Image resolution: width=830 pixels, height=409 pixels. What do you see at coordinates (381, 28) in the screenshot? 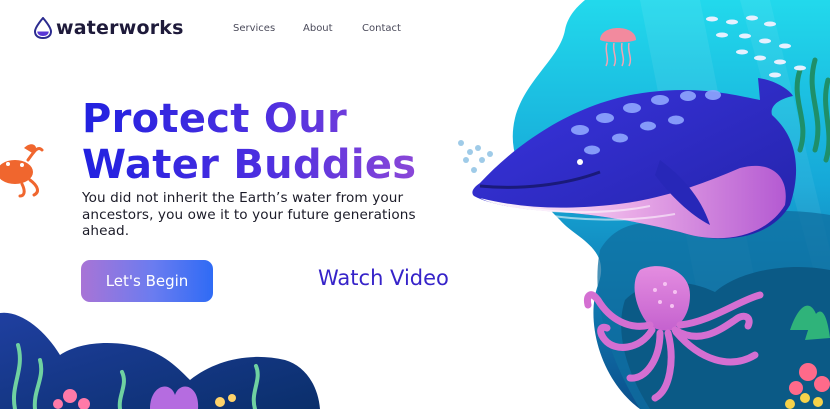
I see `nav-link-contact: Contact` at bounding box center [381, 28].